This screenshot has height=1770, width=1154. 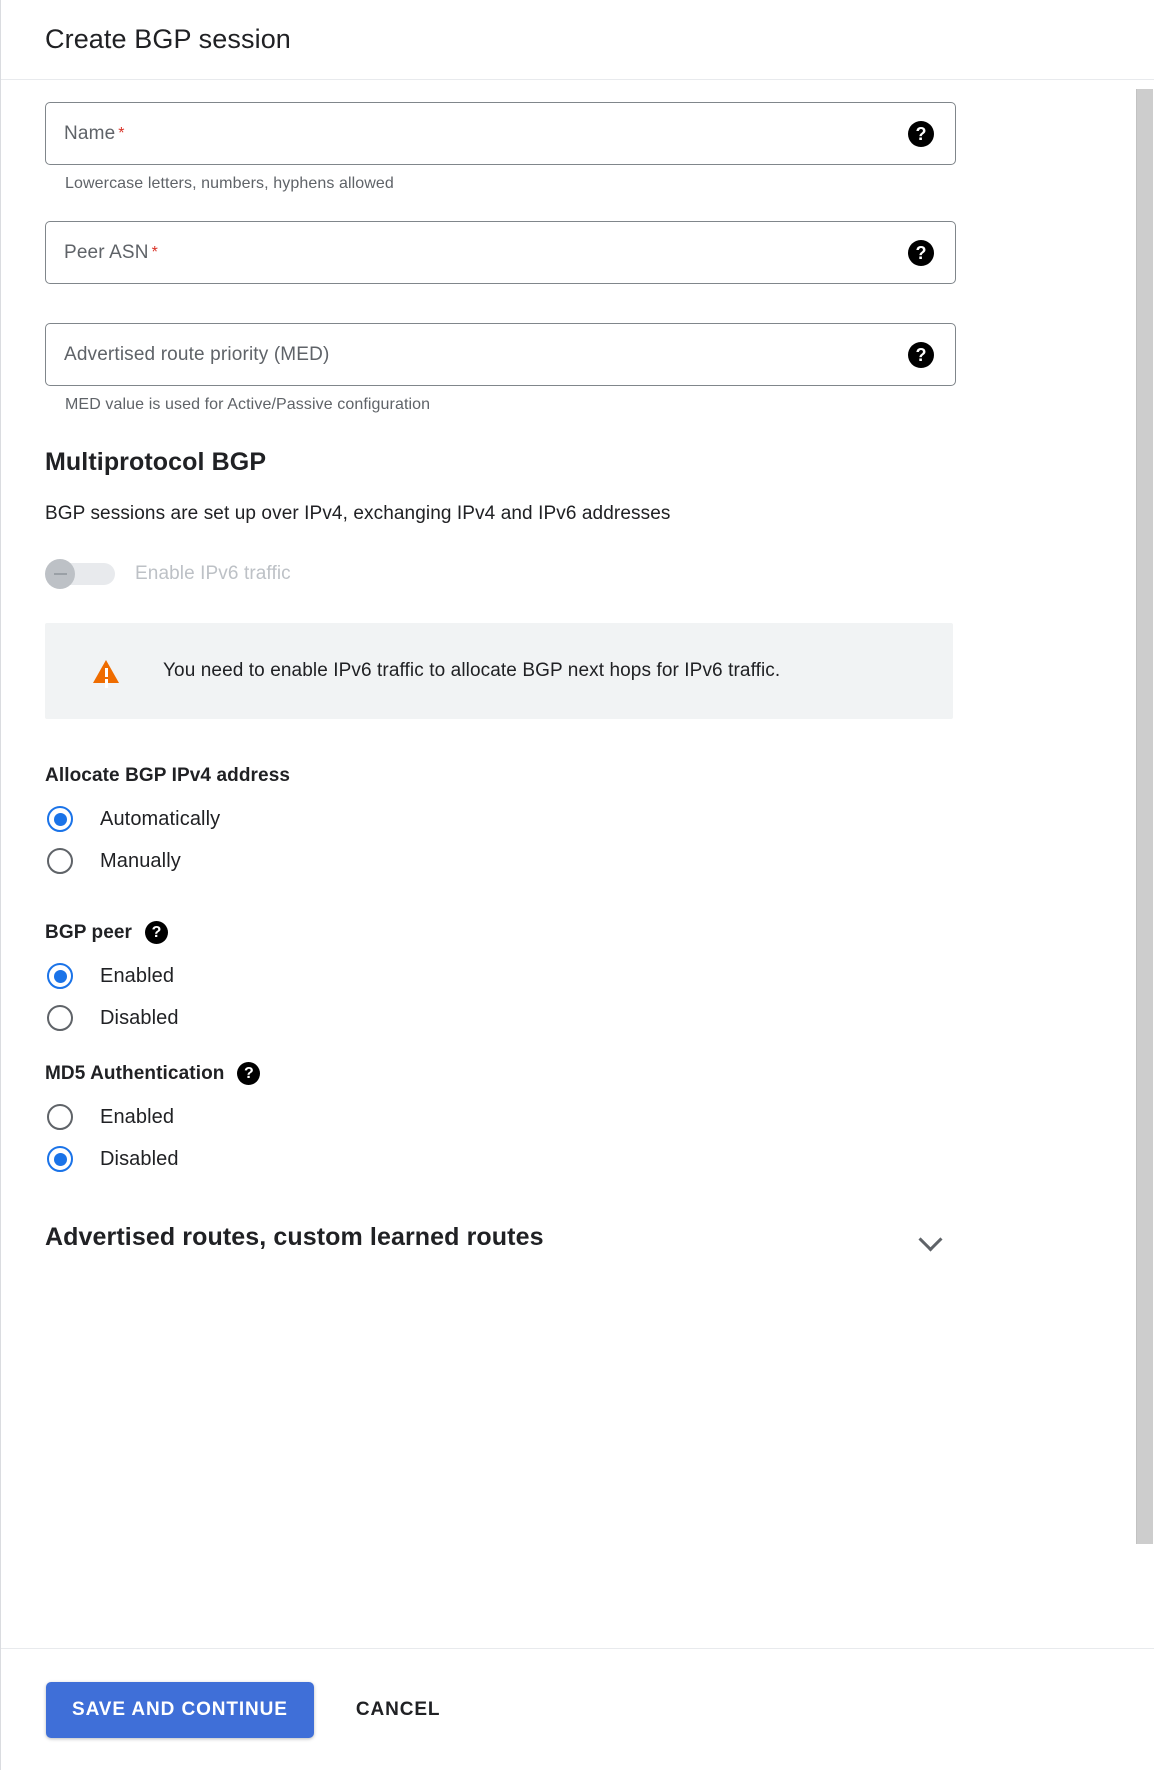 I want to click on med-input: Advertised route priority (MED) ?, so click(x=500, y=354).